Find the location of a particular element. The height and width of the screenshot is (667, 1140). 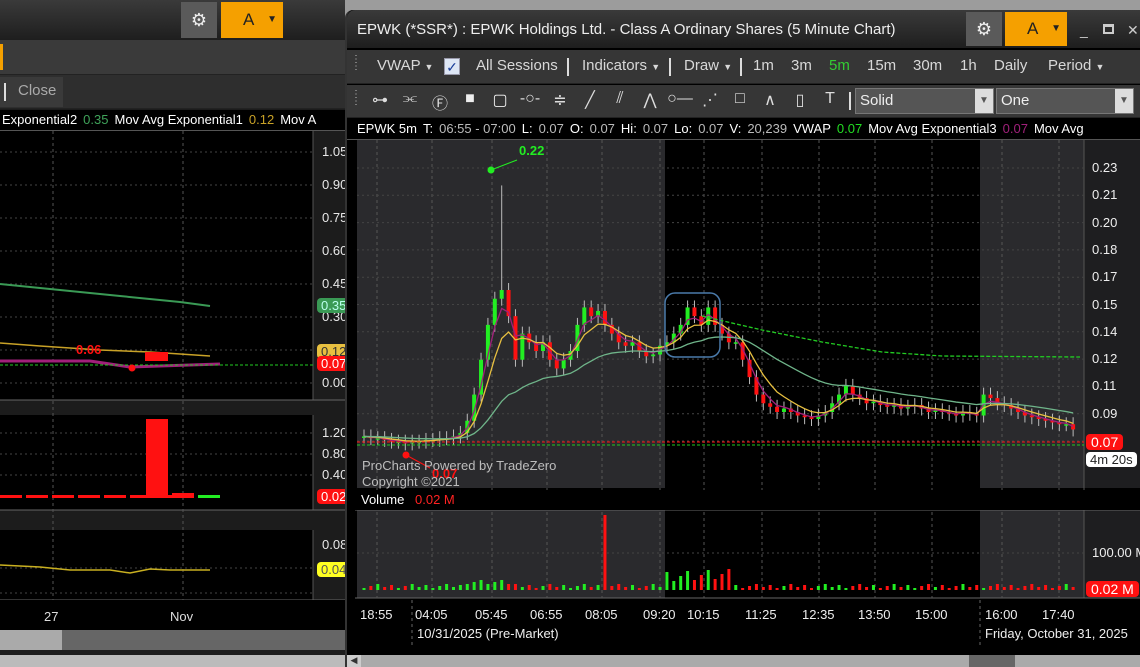

scrollbar-thumb is located at coordinates (992, 661).